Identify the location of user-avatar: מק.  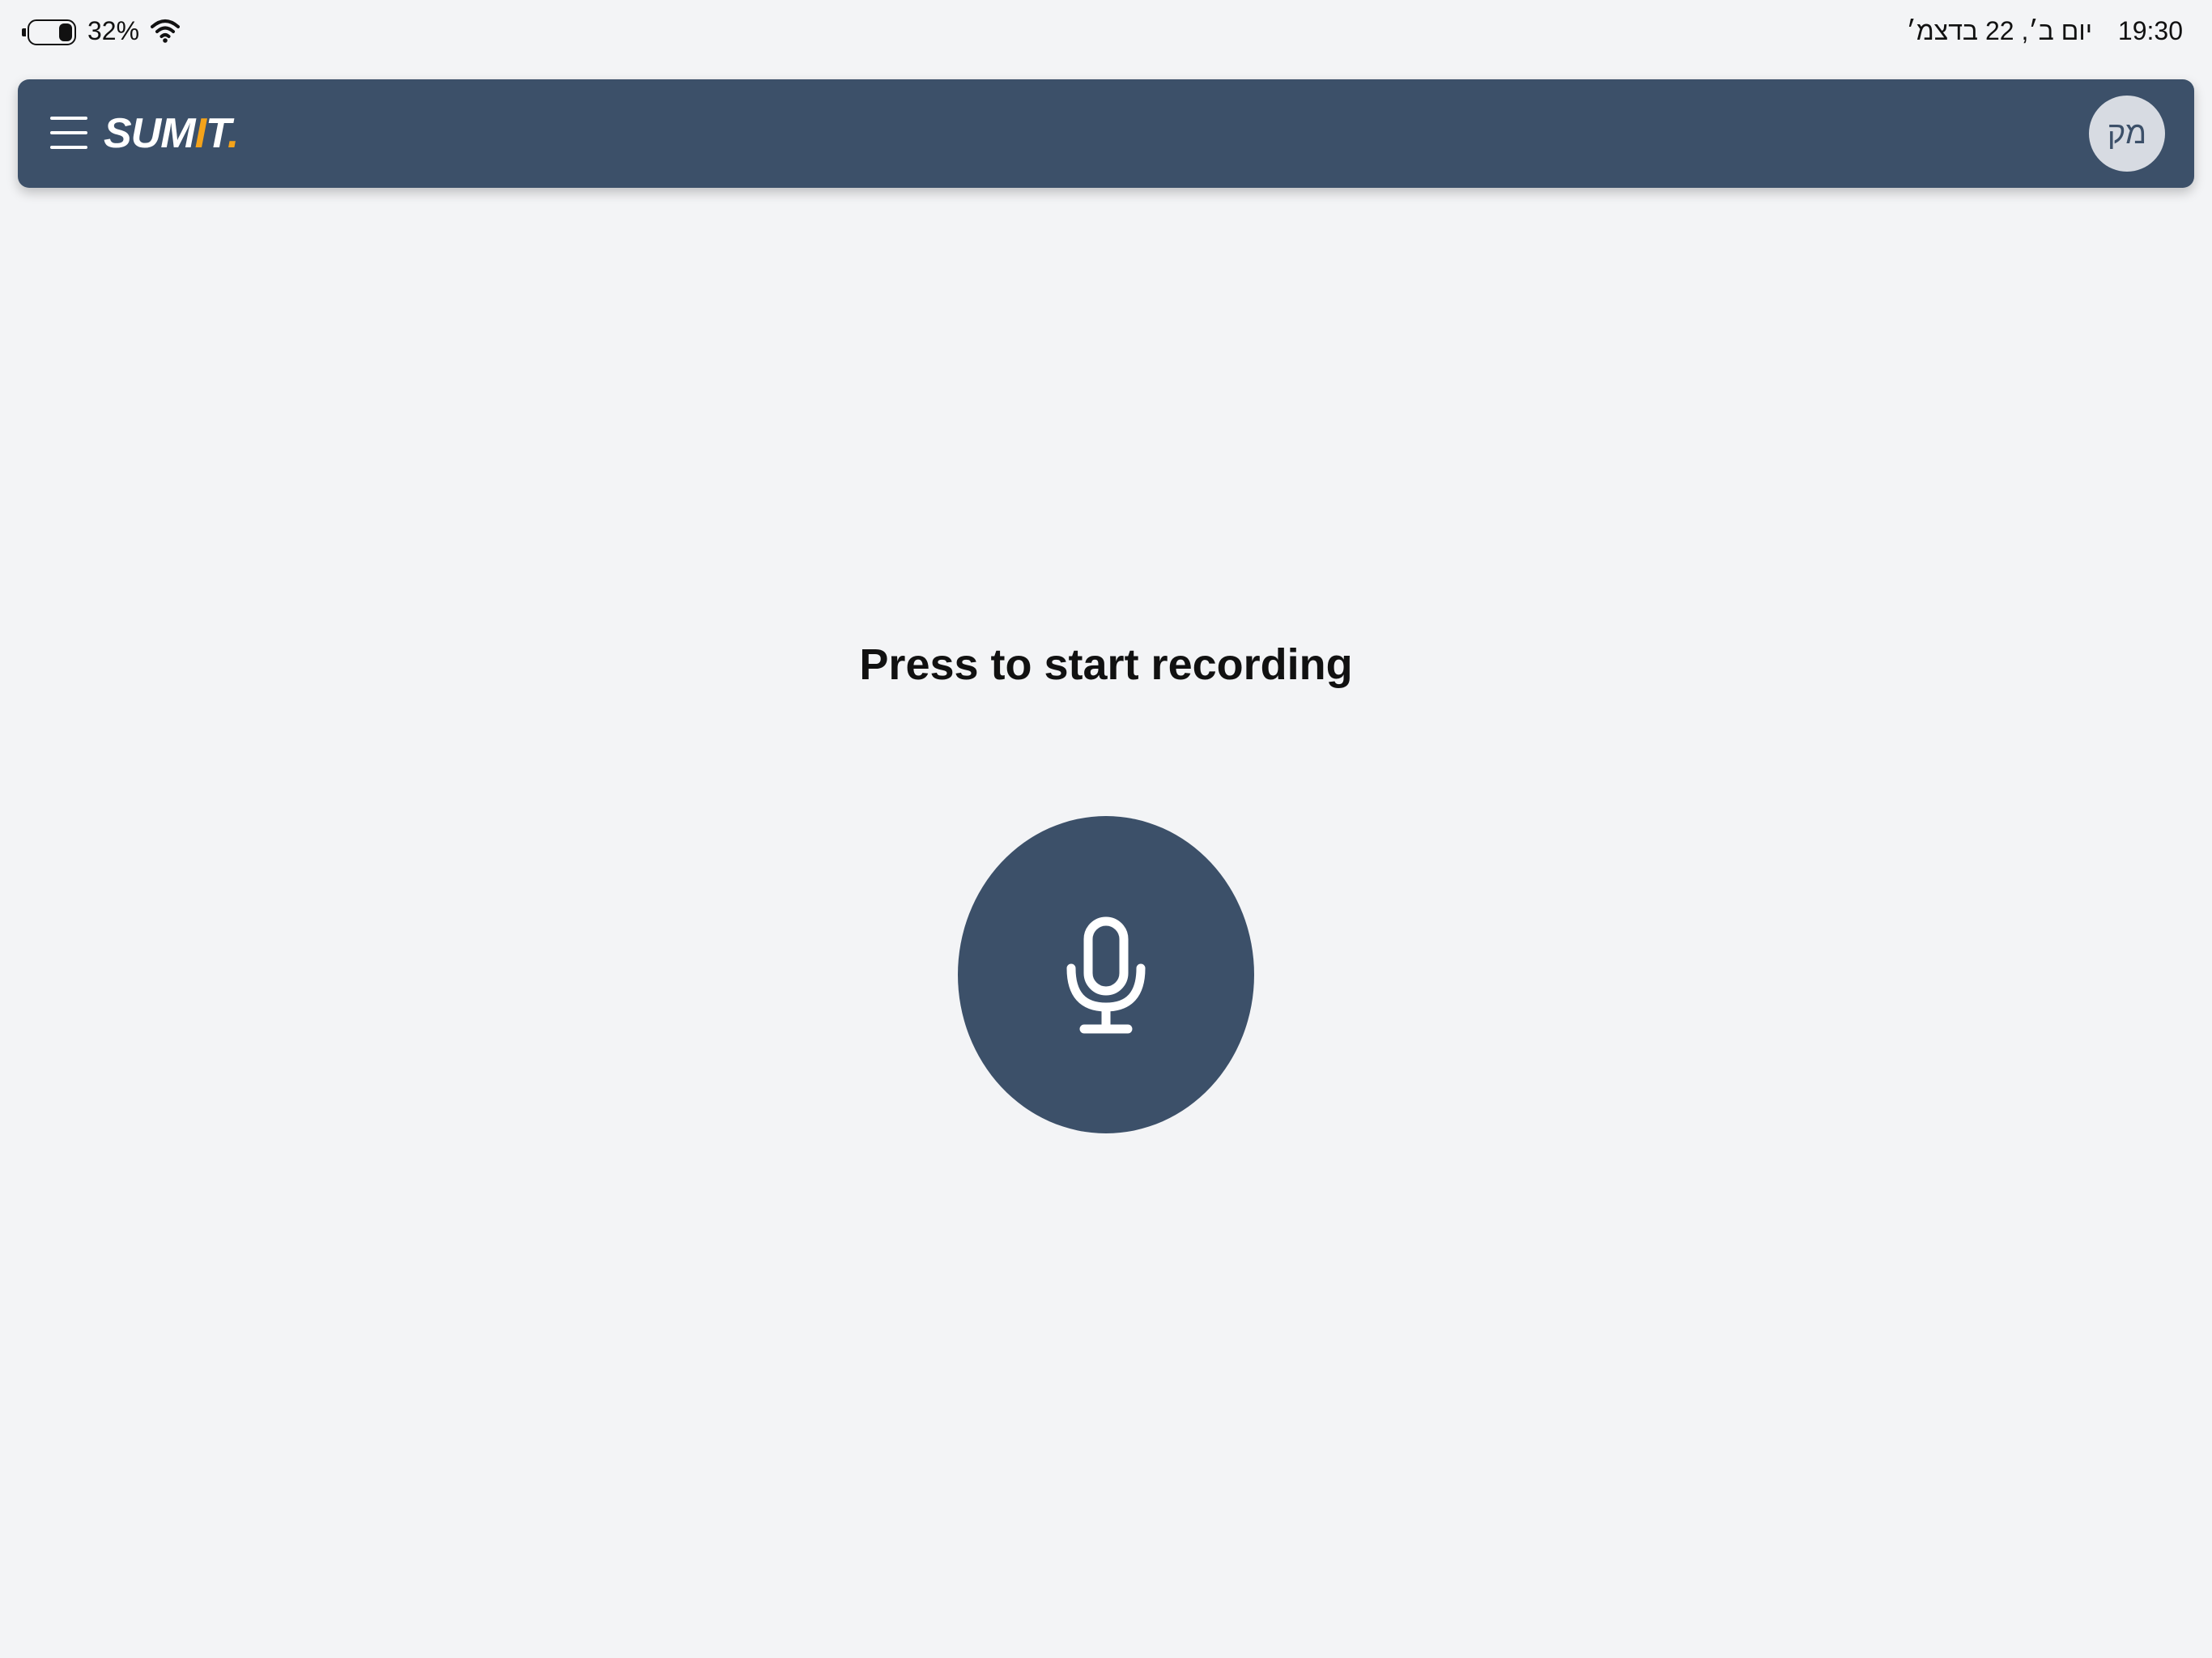
(2127, 134).